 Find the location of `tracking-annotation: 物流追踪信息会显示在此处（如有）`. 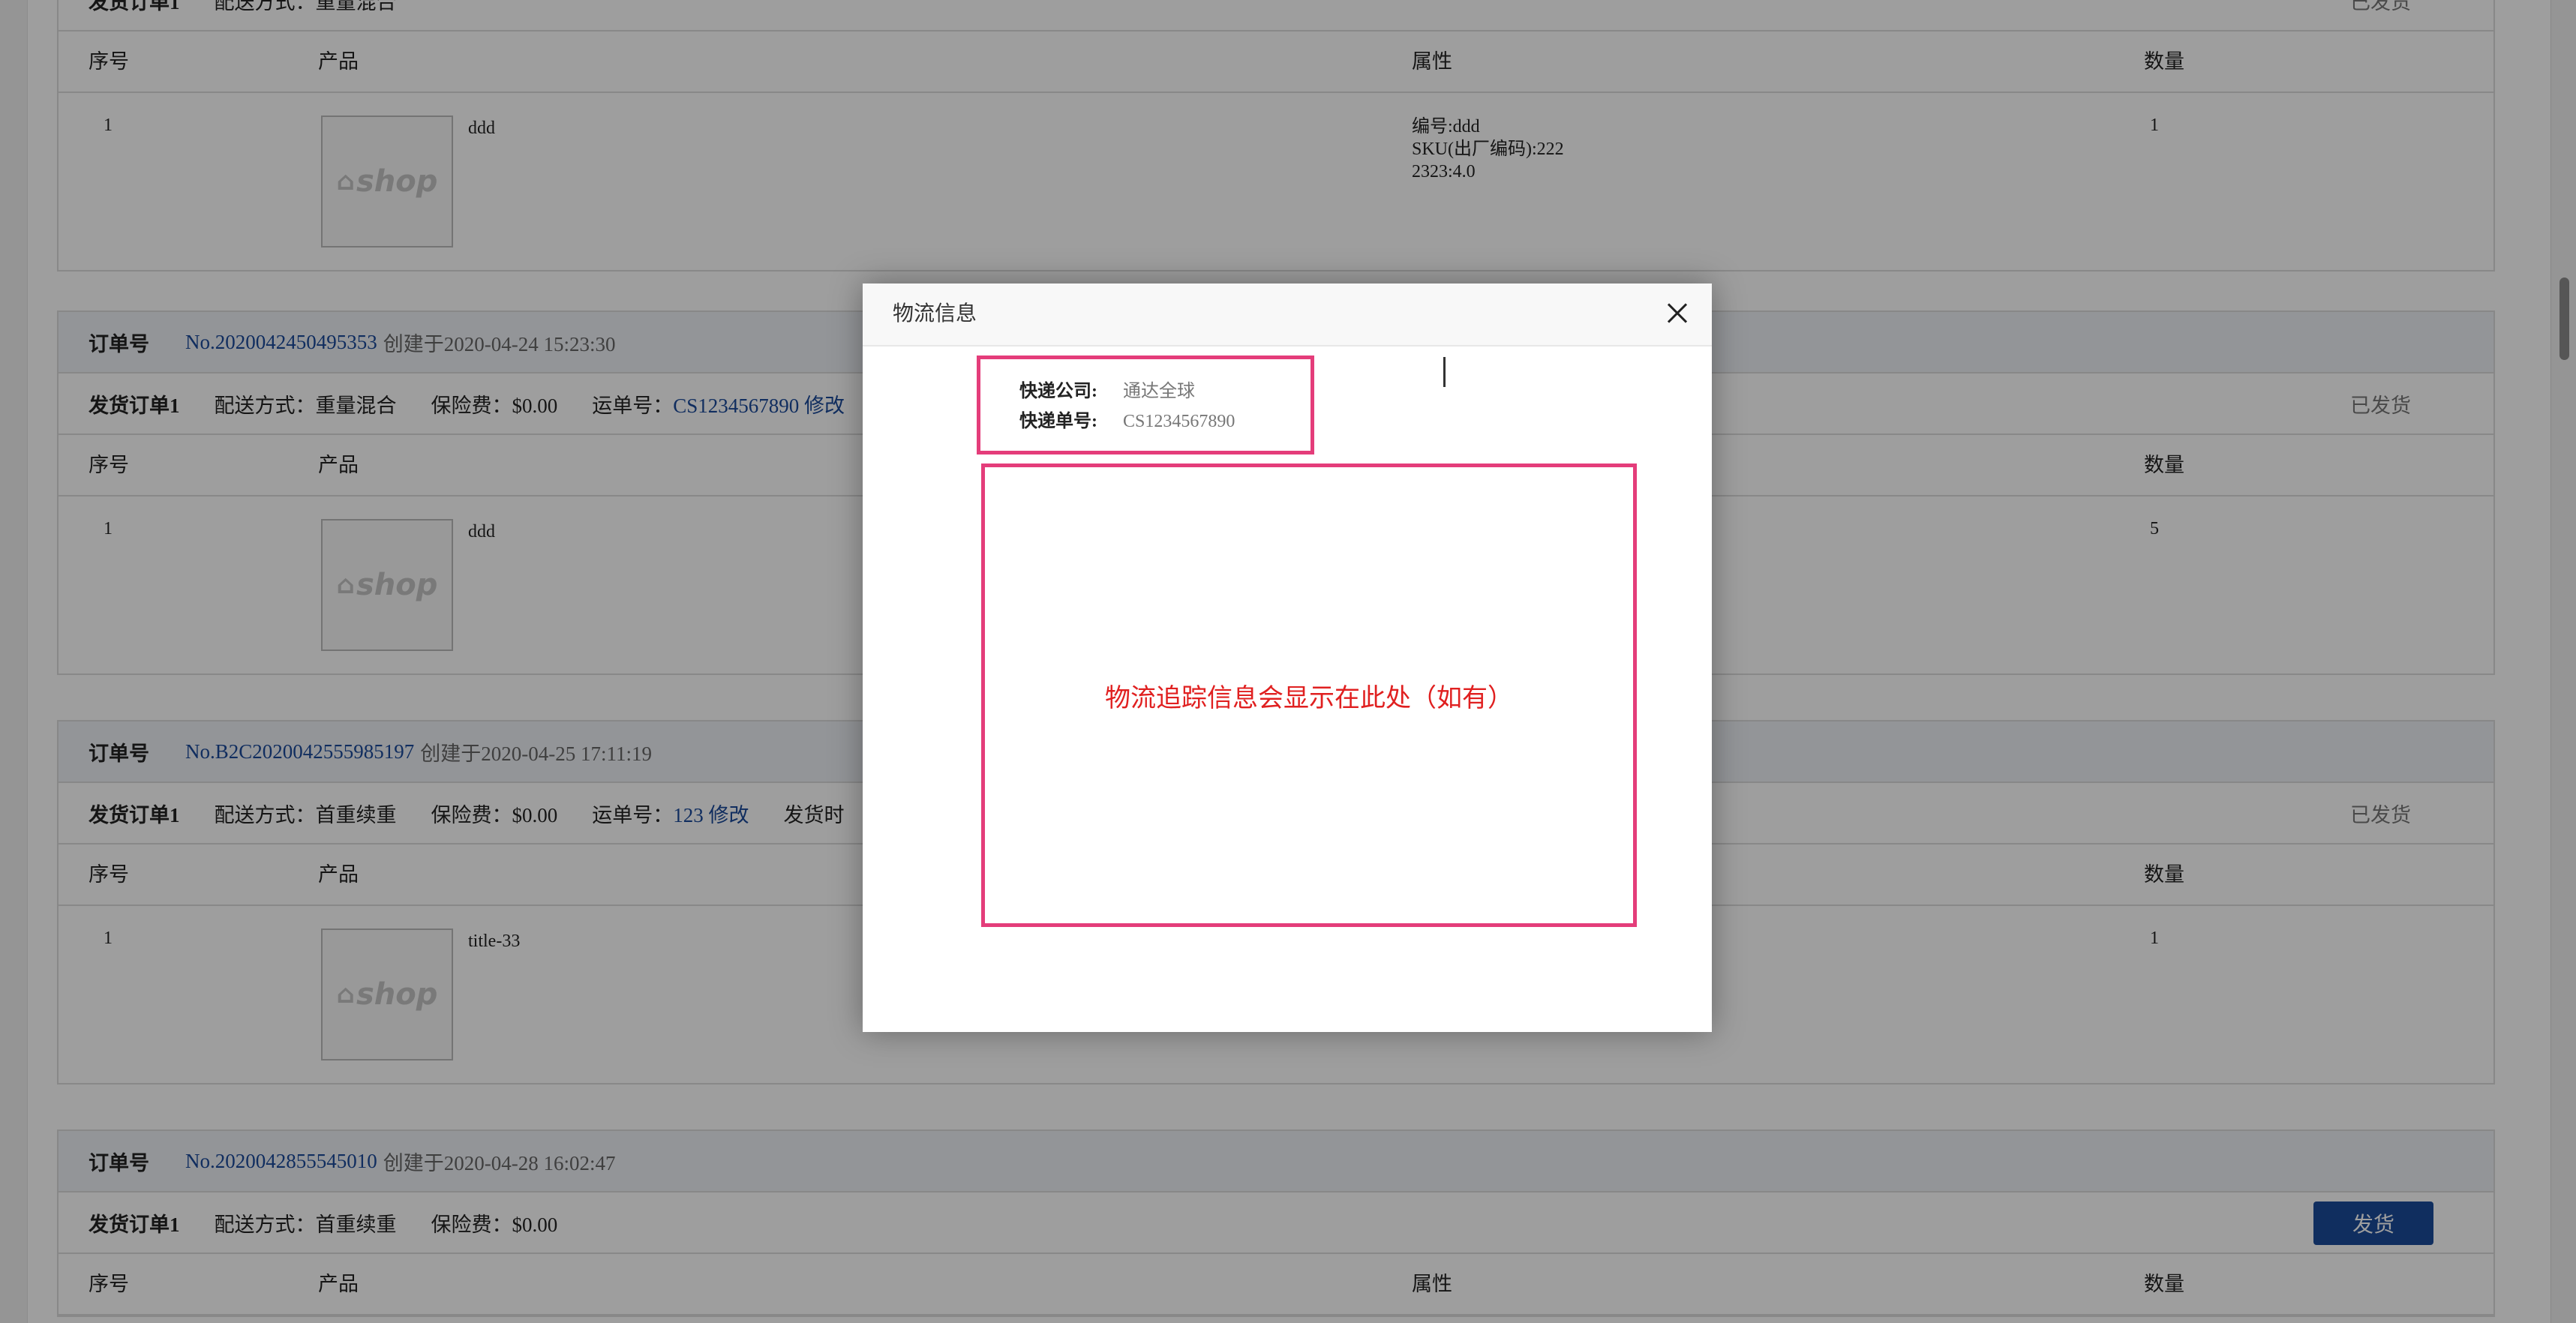

tracking-annotation: 物流追踪信息会显示在此处（如有） is located at coordinates (1309, 698).